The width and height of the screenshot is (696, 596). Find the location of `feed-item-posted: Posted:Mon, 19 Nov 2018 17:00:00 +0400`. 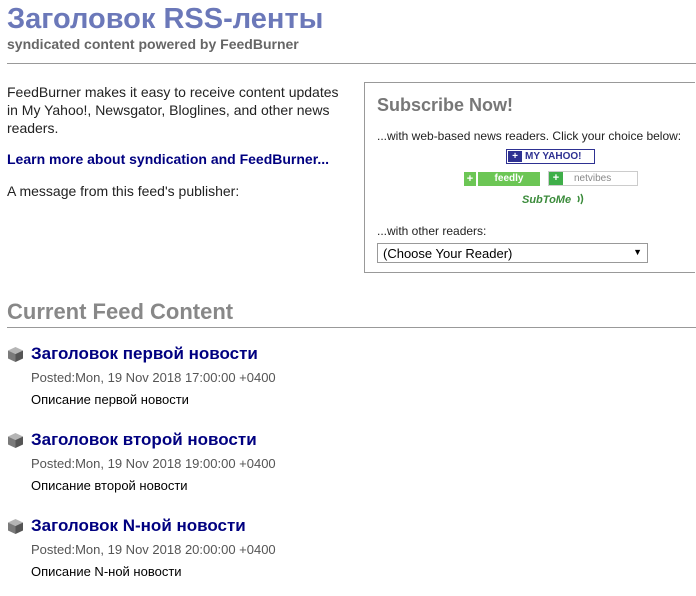

feed-item-posted: Posted:Mon, 19 Nov 2018 17:00:00 +0400 is located at coordinates (153, 377).